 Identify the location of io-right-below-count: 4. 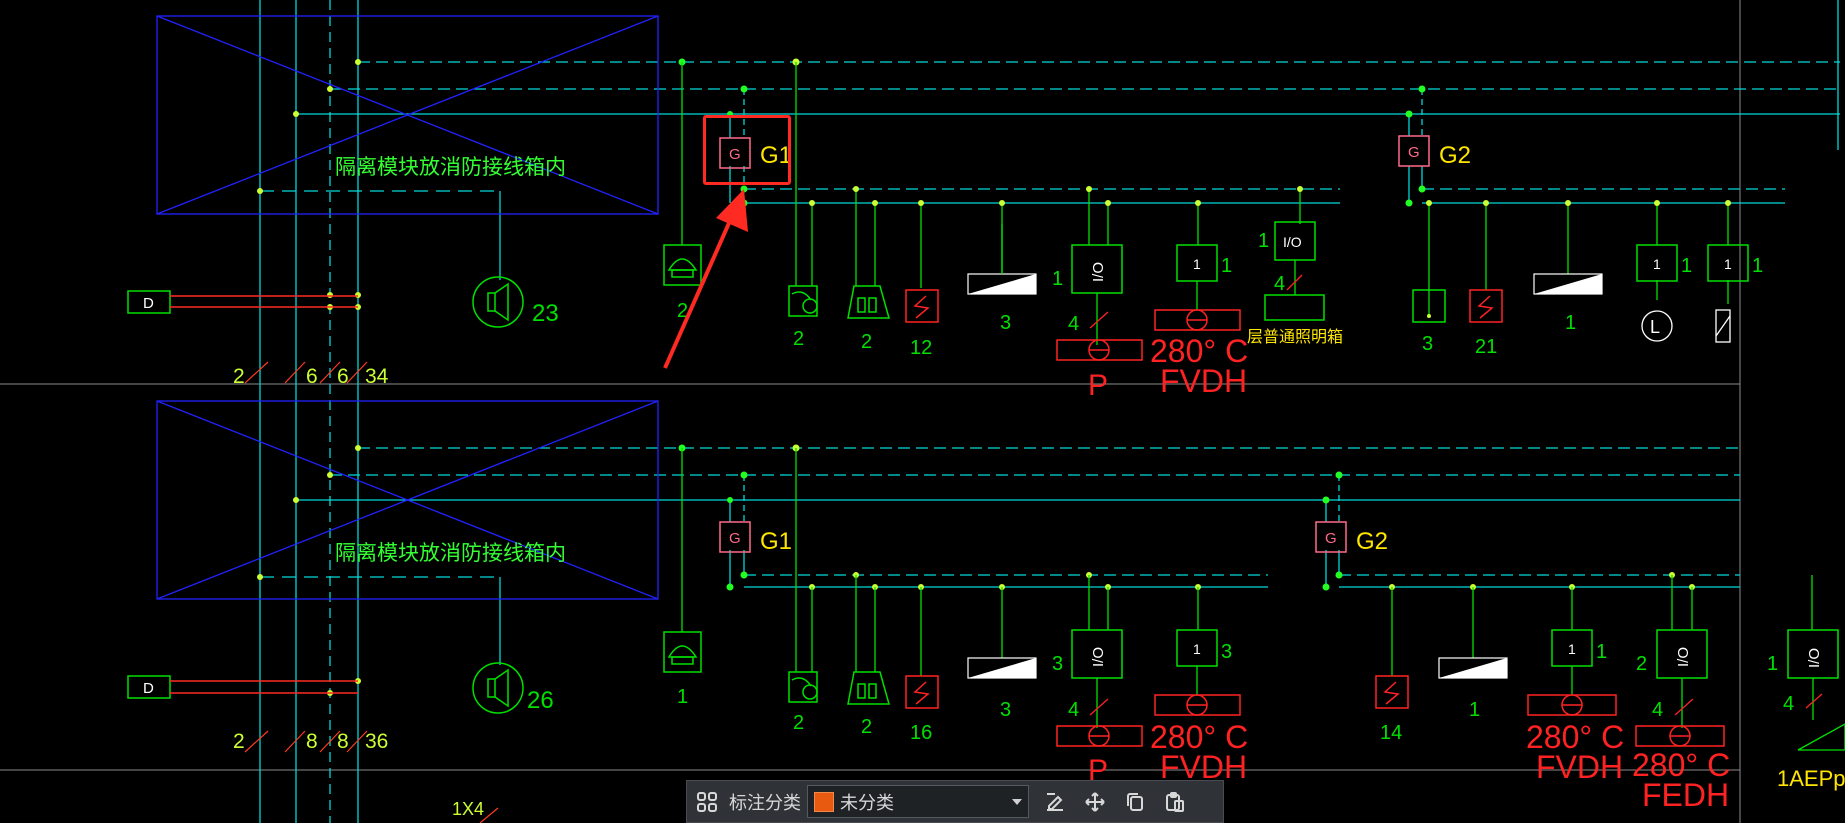
(1279, 284).